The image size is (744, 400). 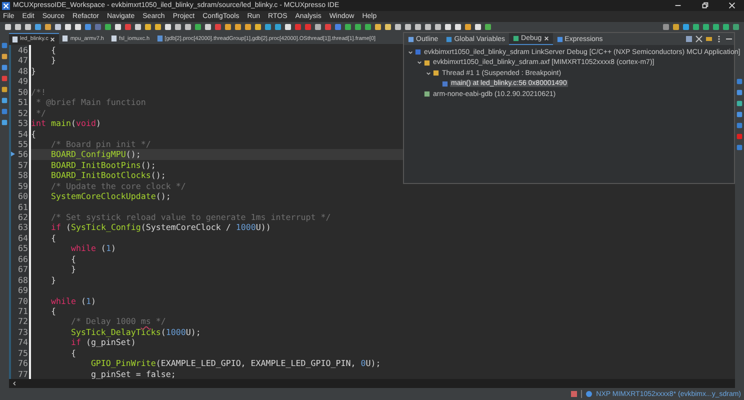 I want to click on app-logo-icon, so click(x=6, y=6).